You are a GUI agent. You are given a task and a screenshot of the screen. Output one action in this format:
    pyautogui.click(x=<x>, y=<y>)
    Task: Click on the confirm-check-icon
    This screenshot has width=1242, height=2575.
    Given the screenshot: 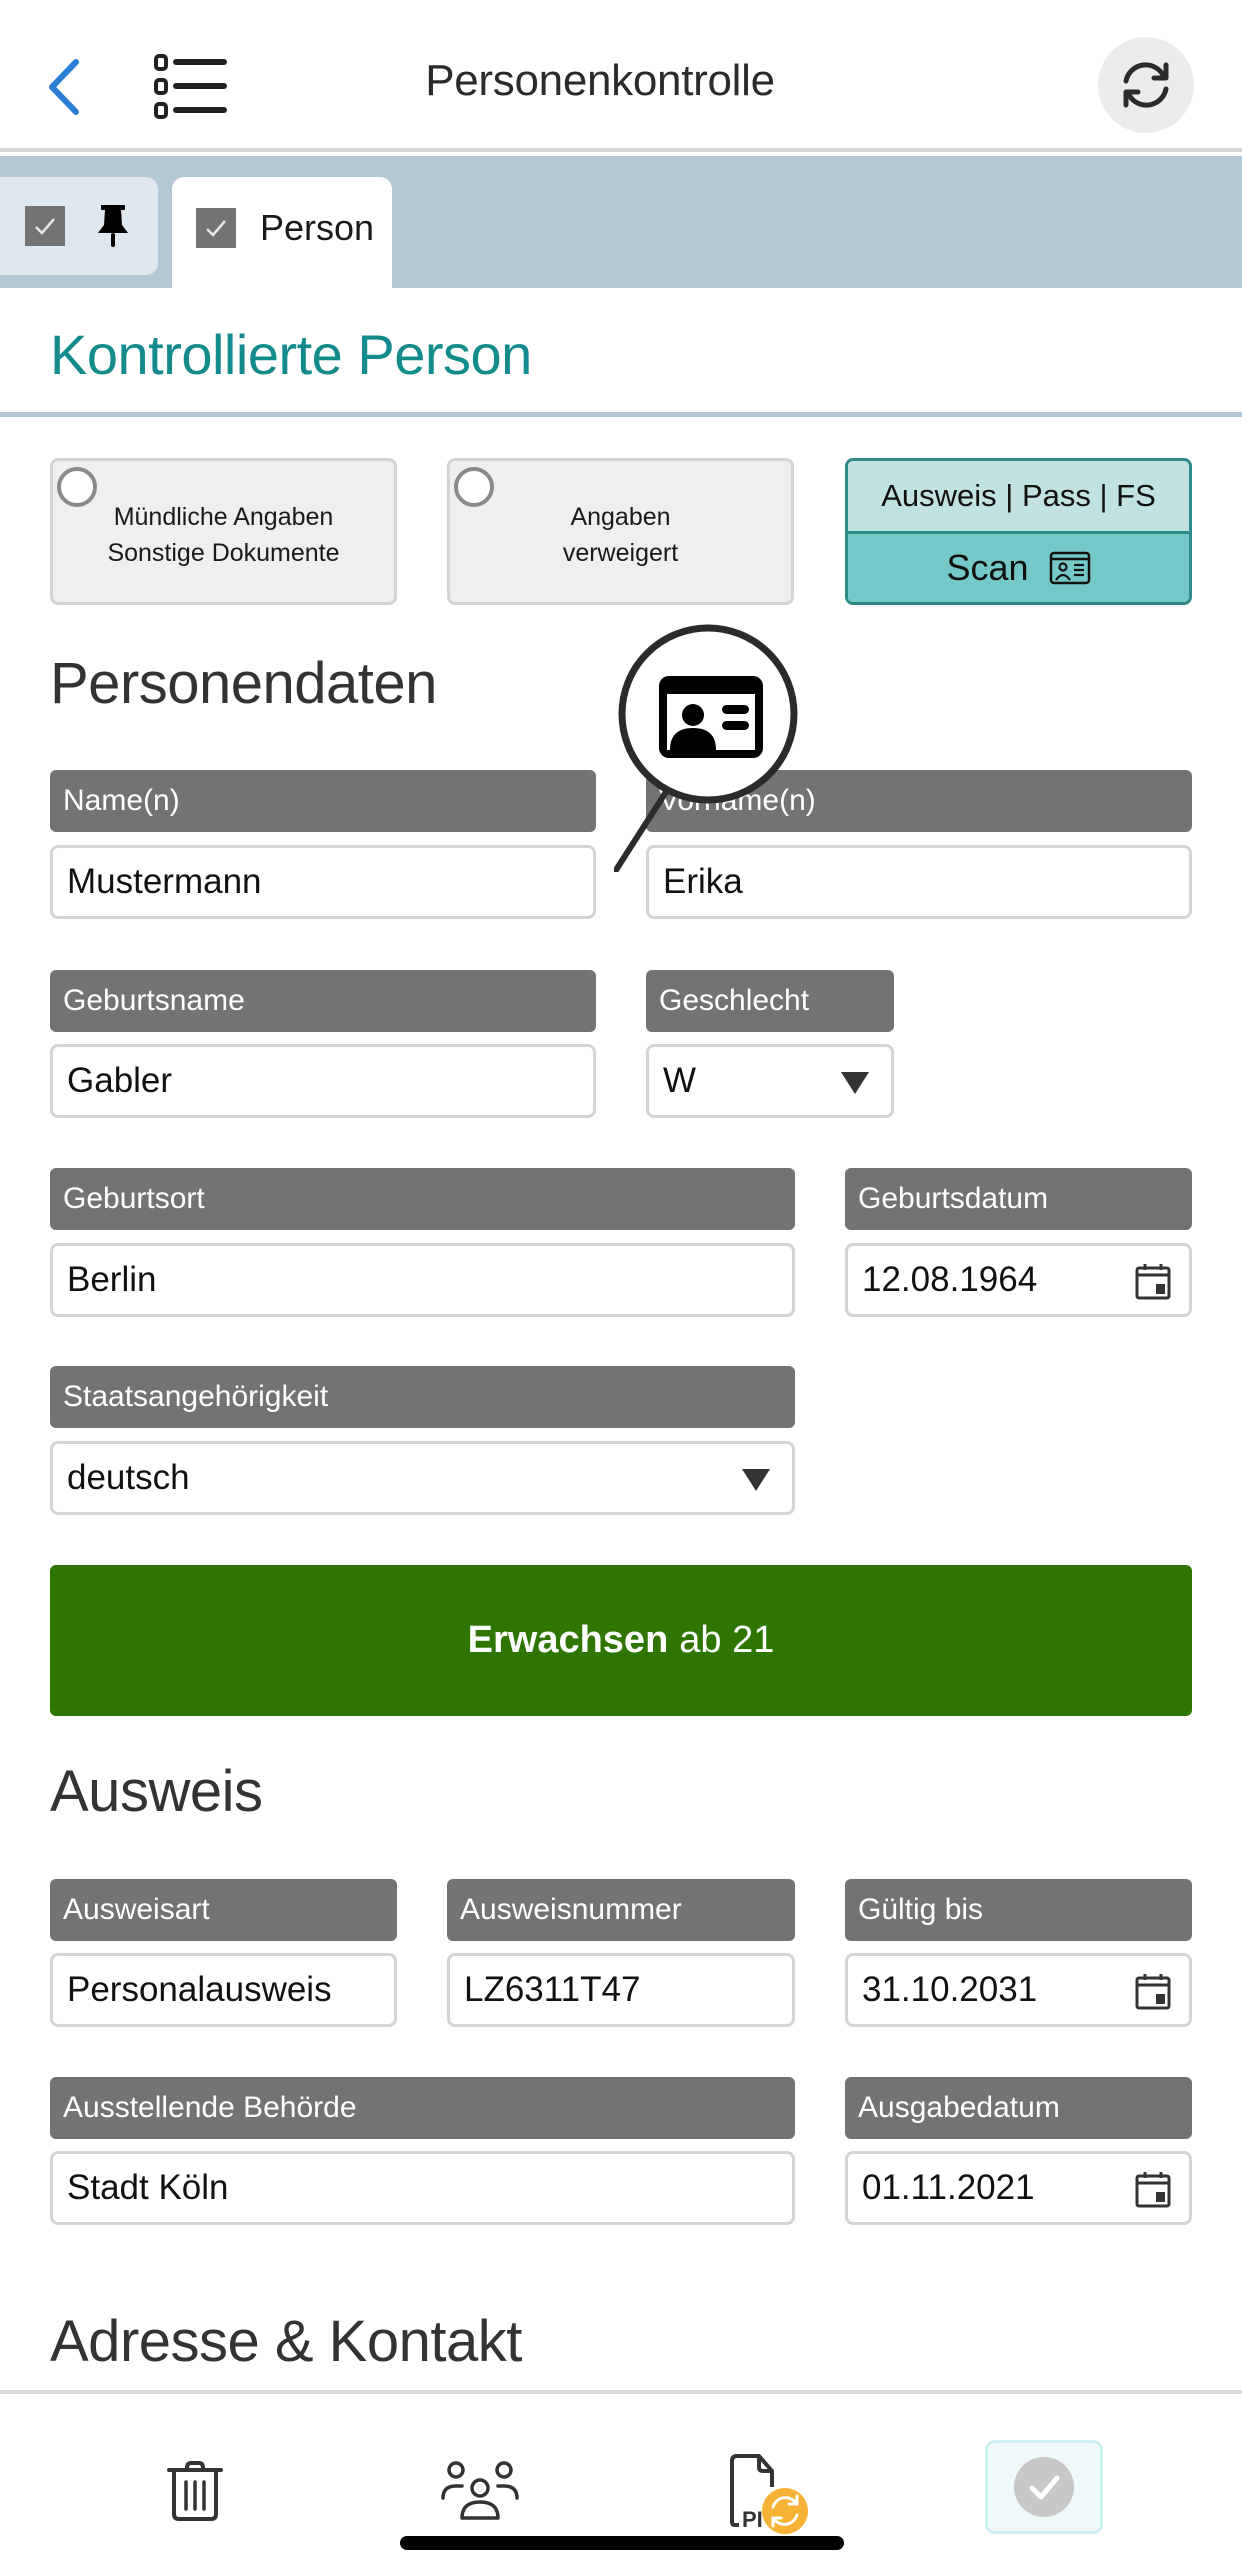 What is the action you would take?
    pyautogui.click(x=1044, y=2487)
    